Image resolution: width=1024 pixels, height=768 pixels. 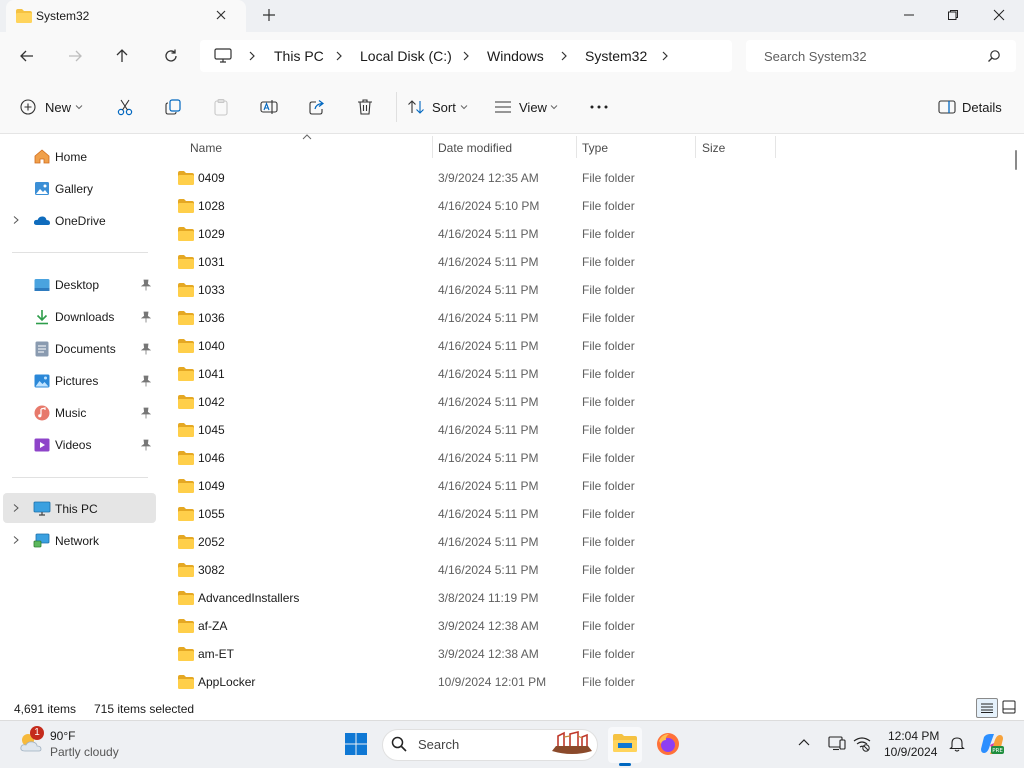 What do you see at coordinates (589, 486) in the screenshot?
I see `file-row: 1049 4/16/2024 5:11 PM File folder` at bounding box center [589, 486].